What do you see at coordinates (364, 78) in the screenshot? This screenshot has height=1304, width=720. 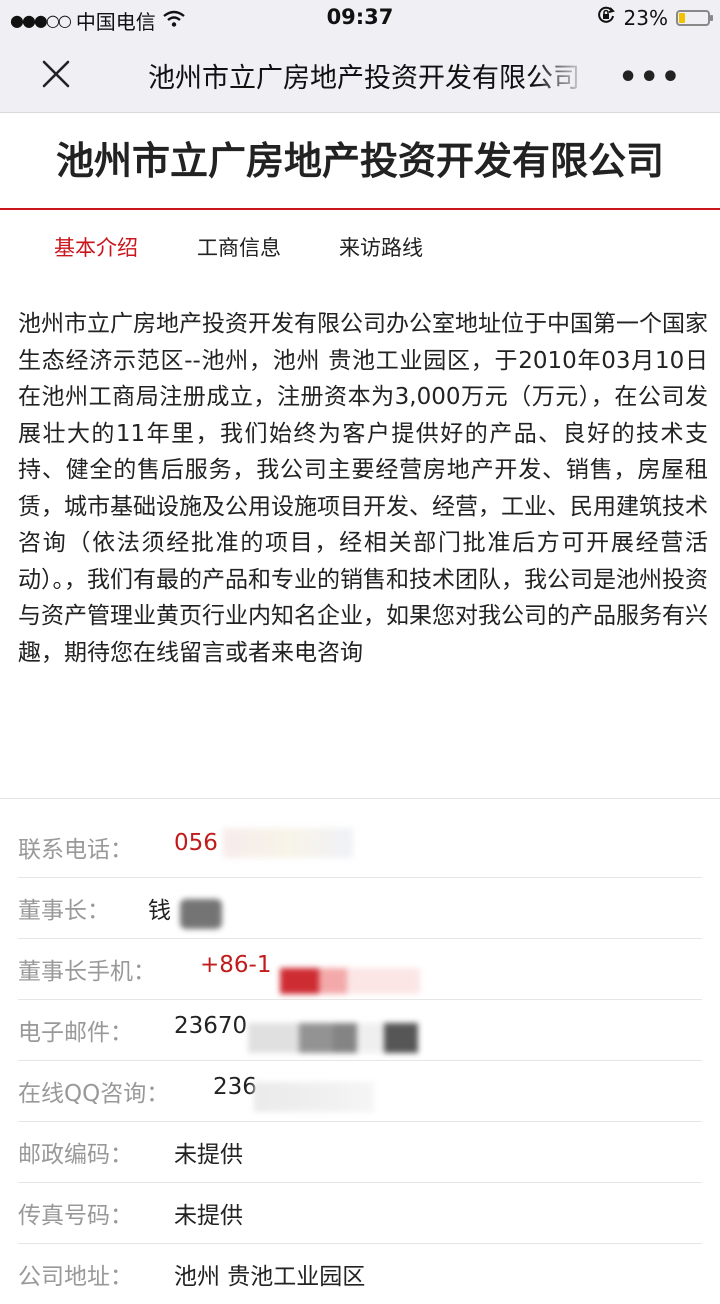 I see `nav-title: 池州市立广房地产投资开发有限公司` at bounding box center [364, 78].